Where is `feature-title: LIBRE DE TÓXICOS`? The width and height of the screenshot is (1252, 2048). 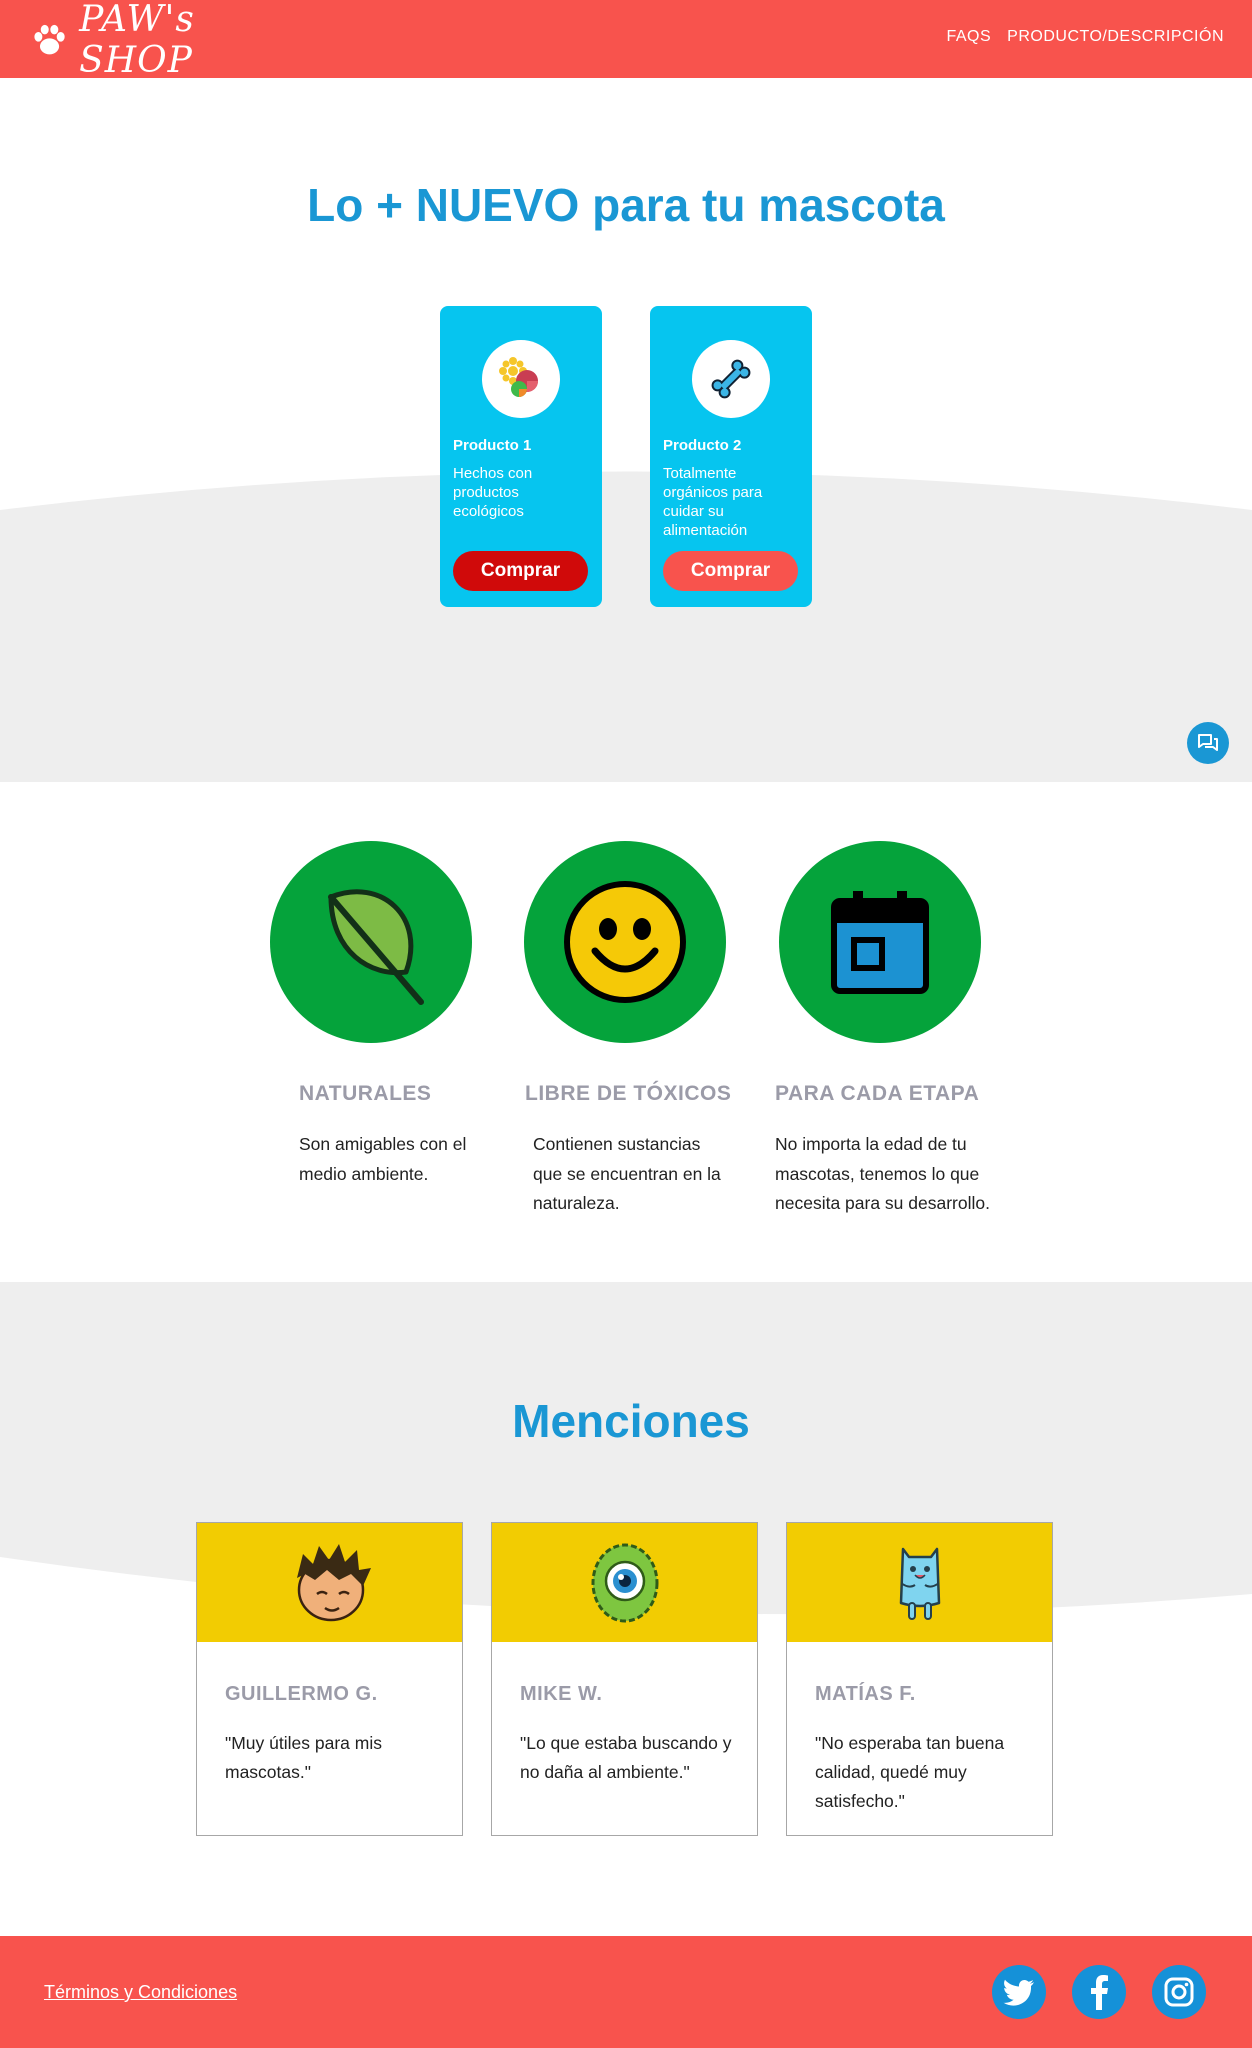
feature-title: LIBRE DE TÓXICOS is located at coordinates (628, 1093).